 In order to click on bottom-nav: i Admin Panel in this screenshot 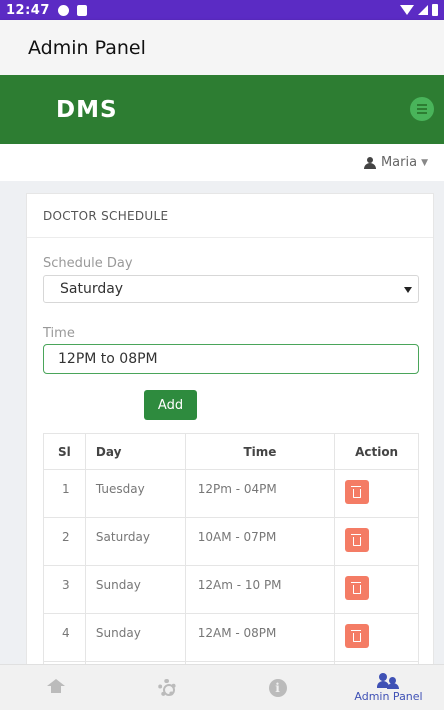, I will do `click(222, 687)`.